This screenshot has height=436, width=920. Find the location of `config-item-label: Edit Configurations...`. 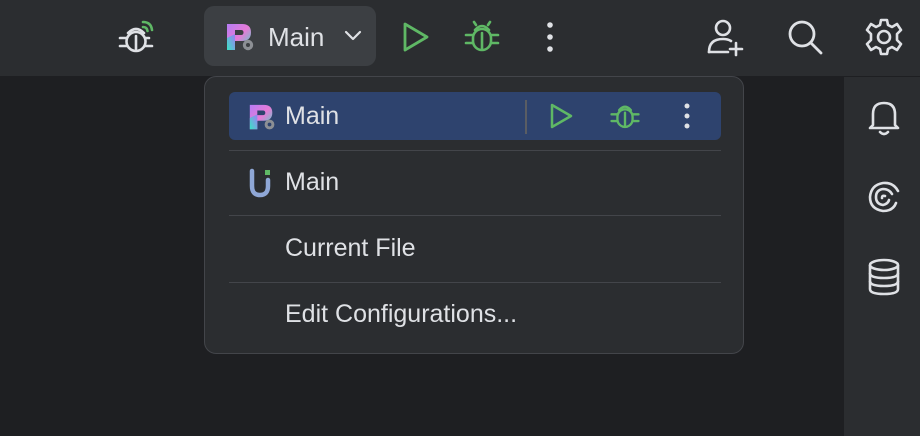

config-item-label: Edit Configurations... is located at coordinates (401, 314).